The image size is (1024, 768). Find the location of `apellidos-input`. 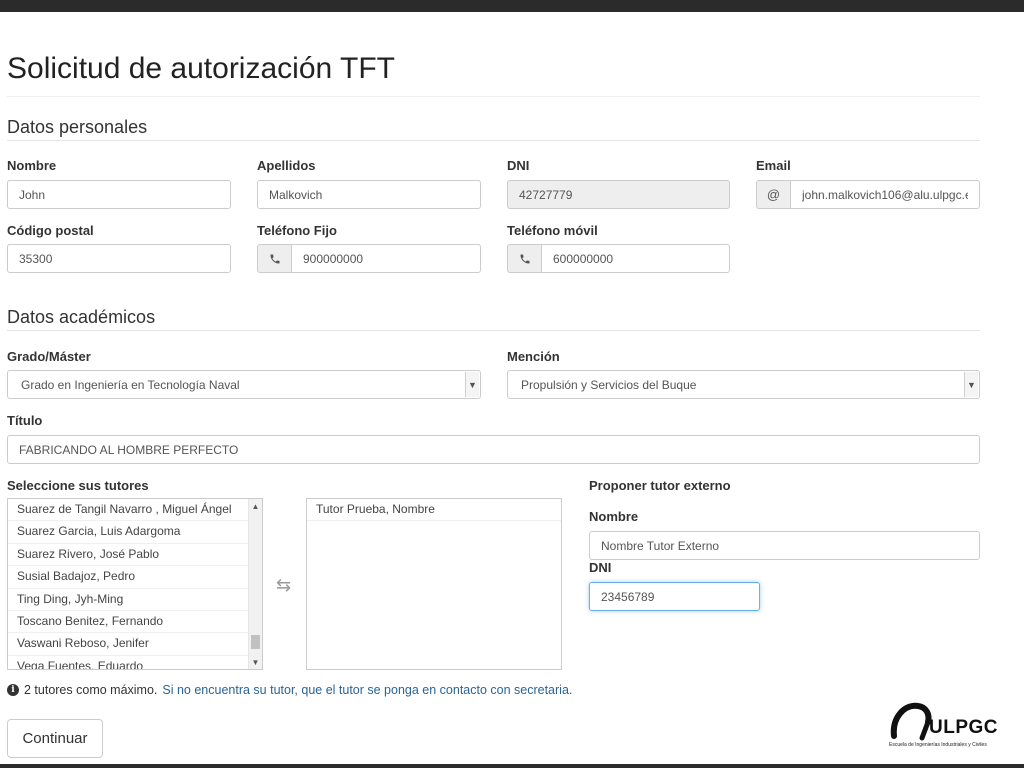

apellidos-input is located at coordinates (369, 194).